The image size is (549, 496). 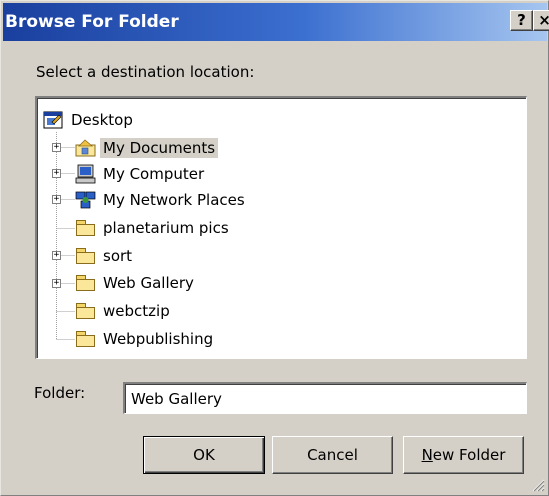 I want to click on tree-item-sort: sort, so click(x=105, y=256).